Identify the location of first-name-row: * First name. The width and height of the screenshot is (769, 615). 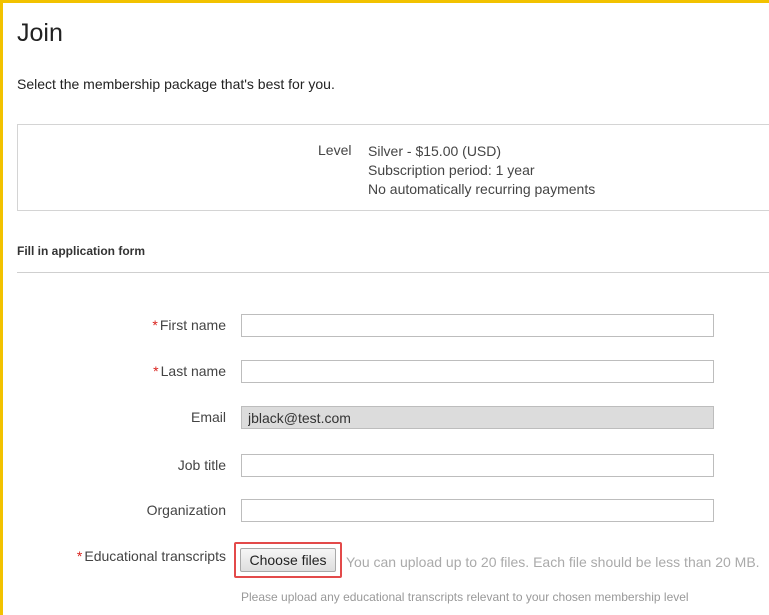
(386, 326).